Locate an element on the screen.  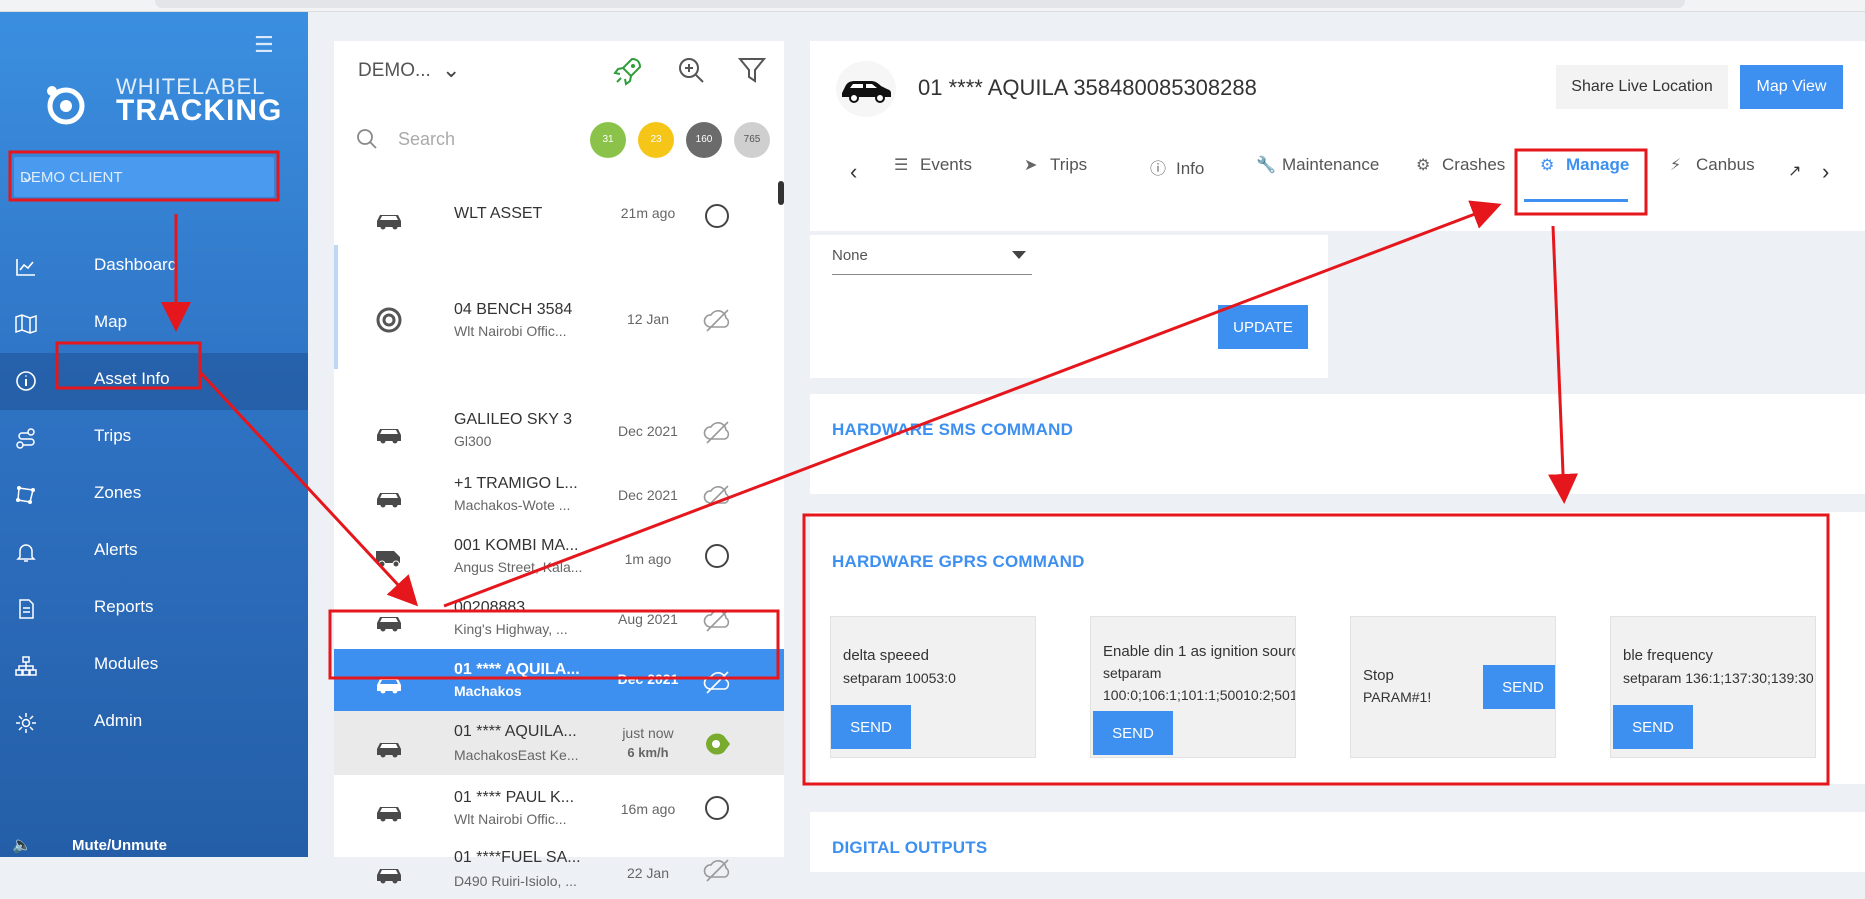
modules-icon is located at coordinates (26, 666).